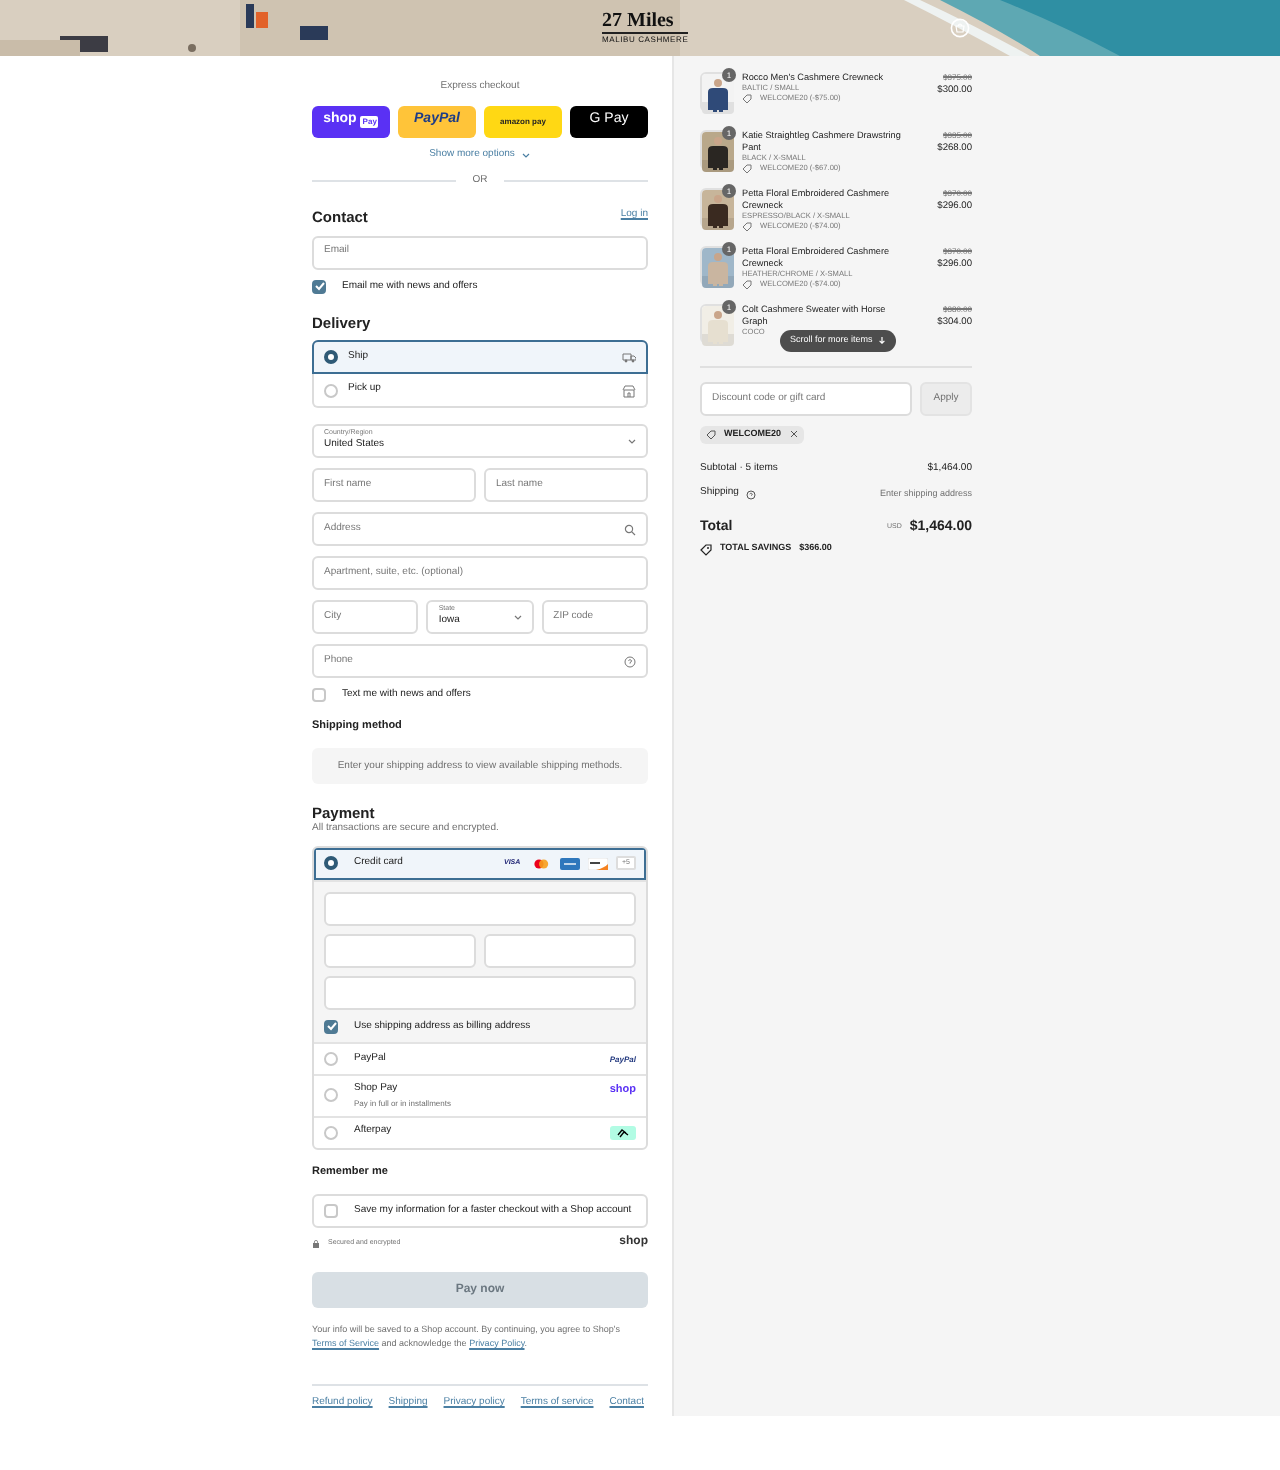 Image resolution: width=1280 pixels, height=1470 pixels. What do you see at coordinates (480, 992) in the screenshot?
I see `name-on-card-field` at bounding box center [480, 992].